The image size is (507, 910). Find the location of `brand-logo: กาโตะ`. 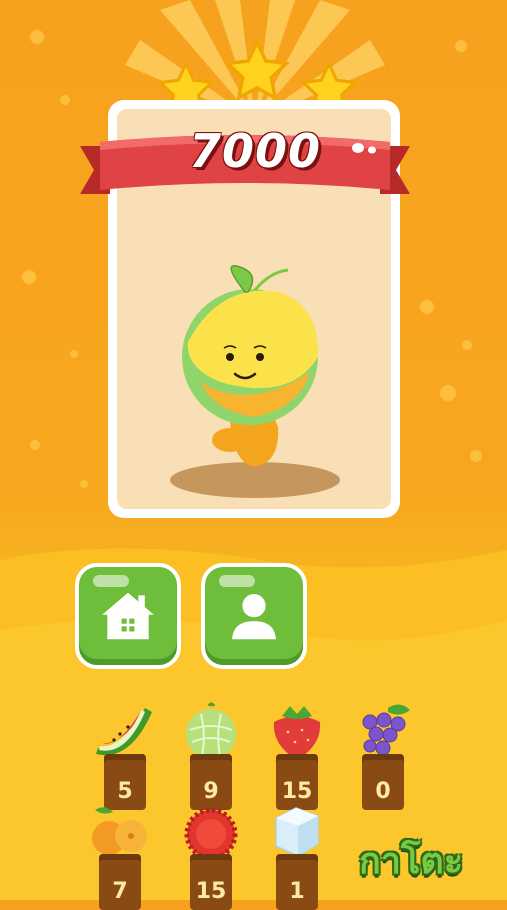

brand-logo: กาโตะ is located at coordinates (411, 861).